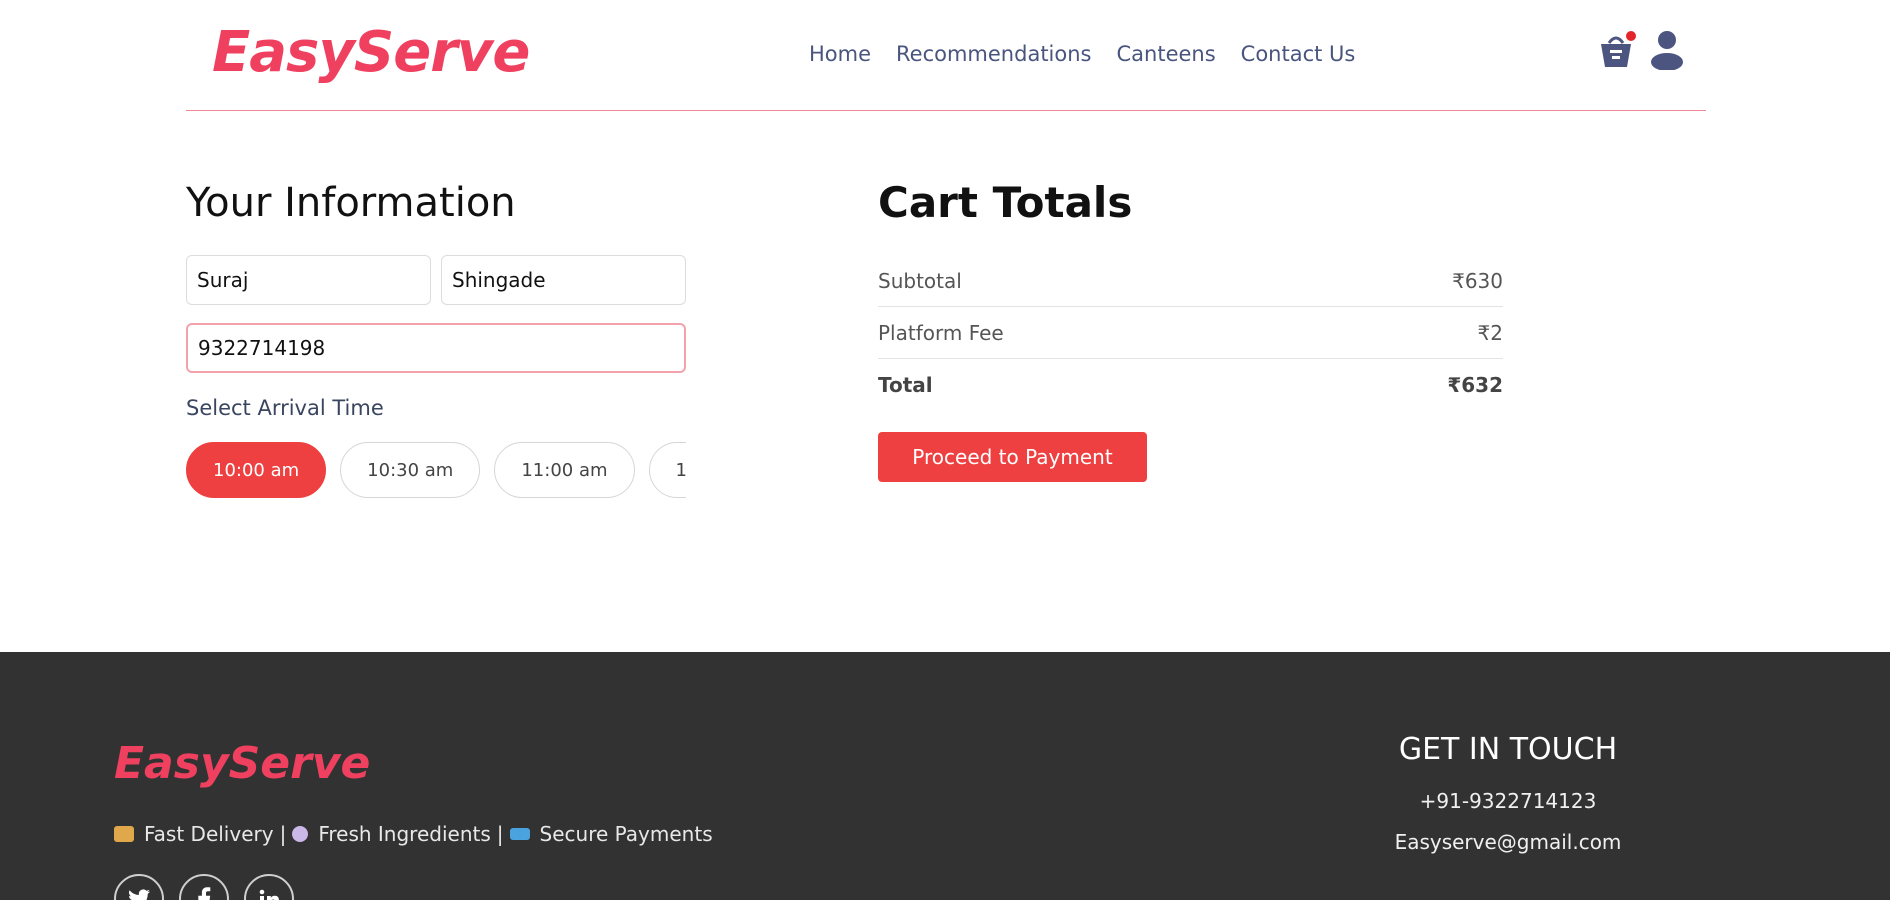 The height and width of the screenshot is (900, 1890). I want to click on fee-row: Platform Fee ₹2, so click(1190, 332).